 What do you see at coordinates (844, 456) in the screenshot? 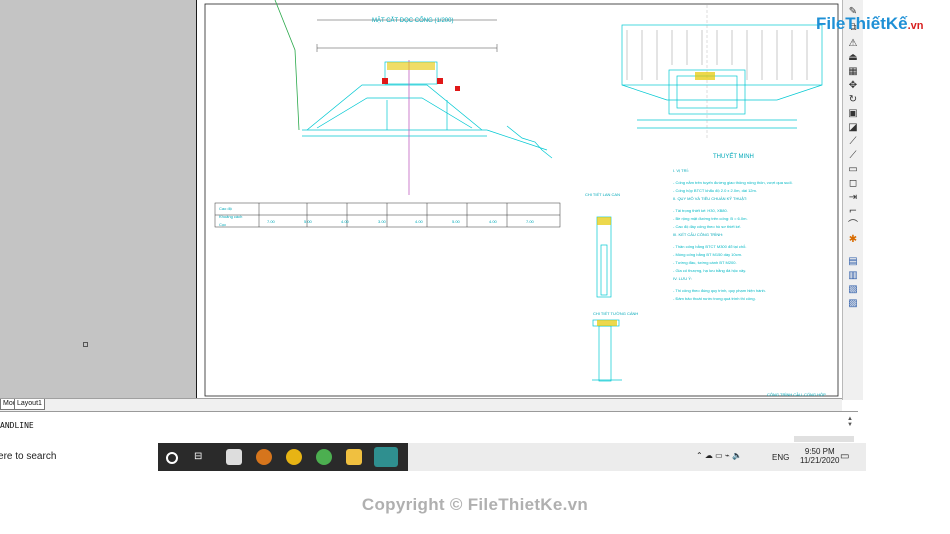
I see `notification-icon: ▭` at bounding box center [844, 456].